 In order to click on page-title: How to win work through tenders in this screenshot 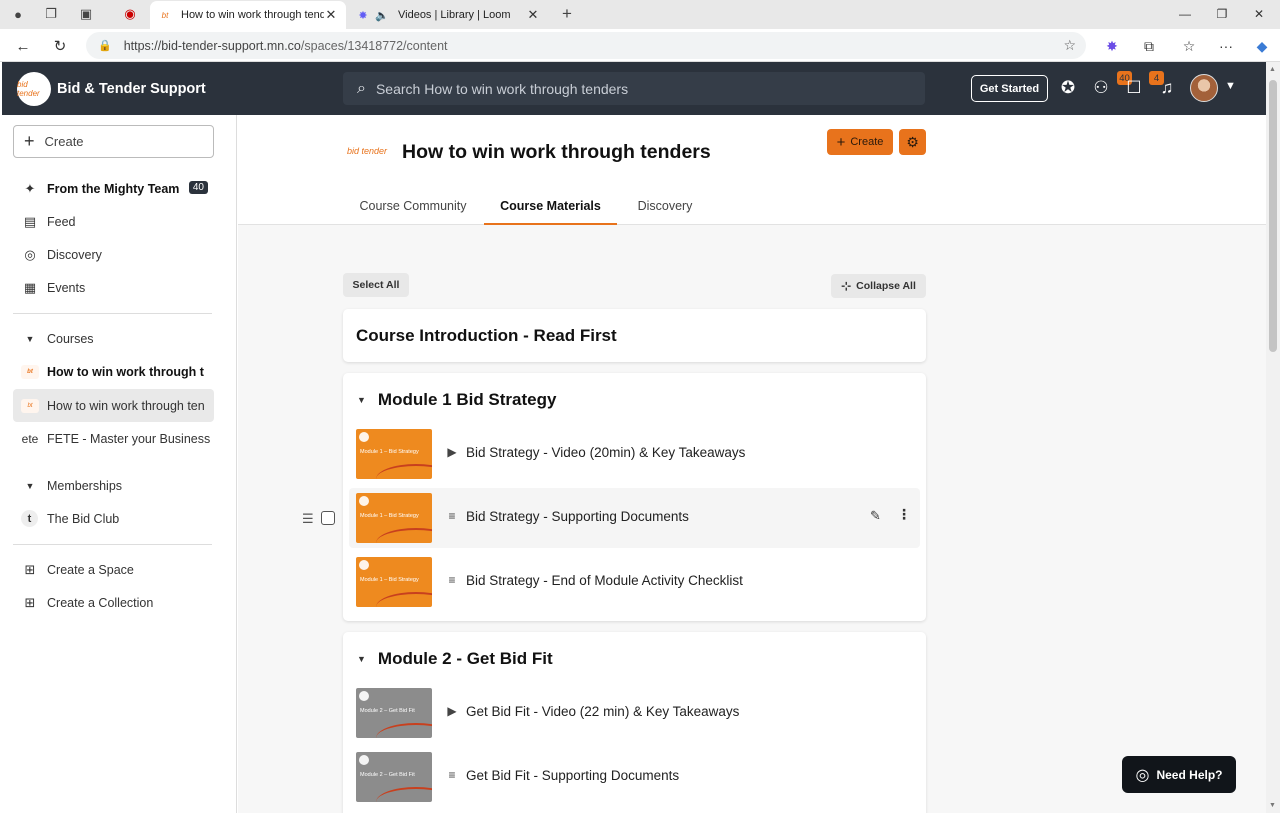, I will do `click(556, 152)`.